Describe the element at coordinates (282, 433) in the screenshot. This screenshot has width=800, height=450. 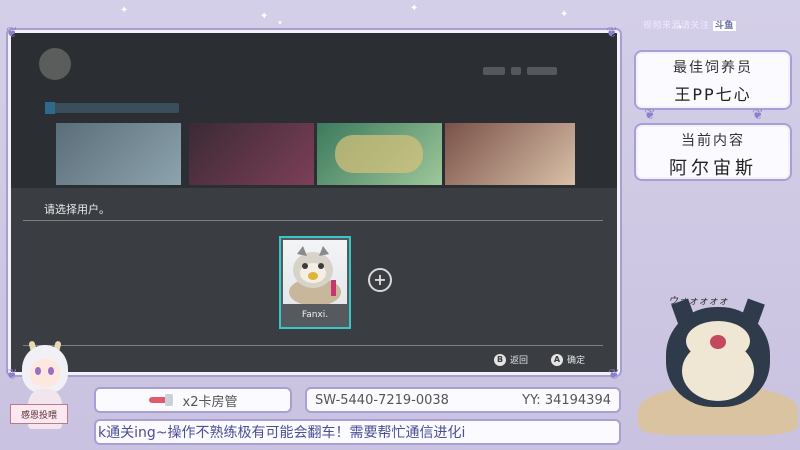
I see `ticker-text: k通关ing~操作不熟练极有可能会翻车！需要帮忙通信进化i` at that location.